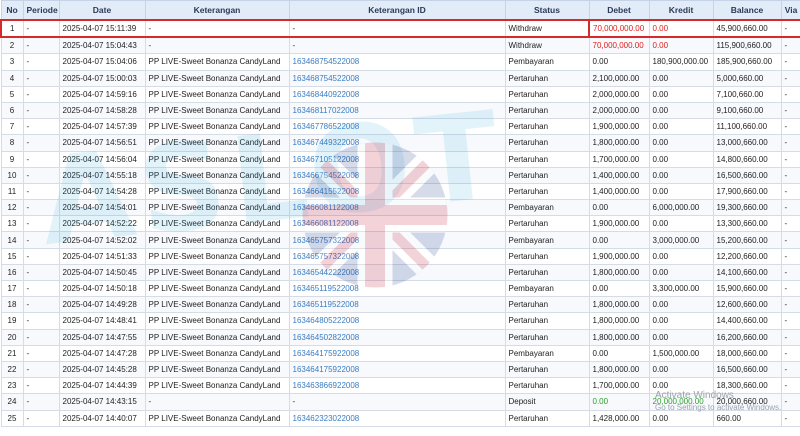 The width and height of the screenshot is (800, 436). What do you see at coordinates (619, 28) in the screenshot?
I see `cell-debet: 70,000,000.00` at bounding box center [619, 28].